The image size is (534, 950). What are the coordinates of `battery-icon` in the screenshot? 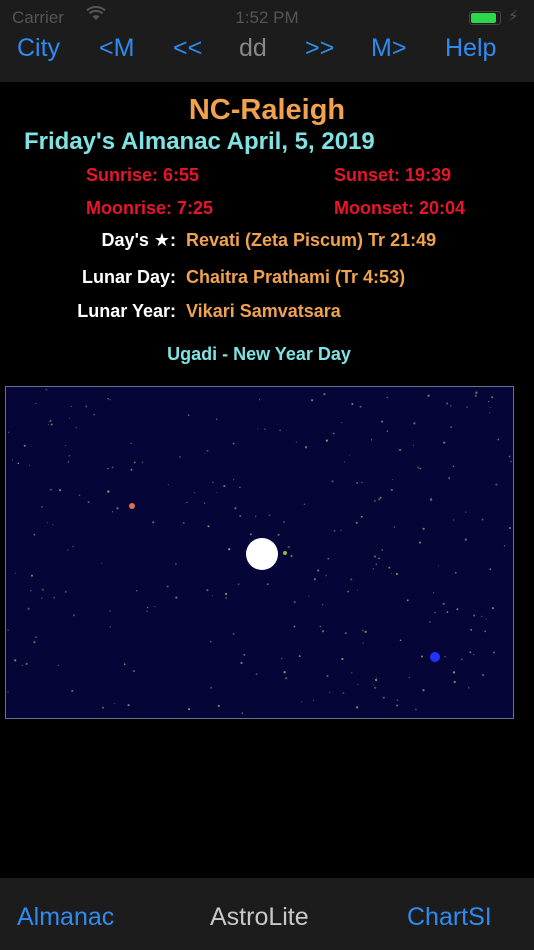 It's located at (485, 18).